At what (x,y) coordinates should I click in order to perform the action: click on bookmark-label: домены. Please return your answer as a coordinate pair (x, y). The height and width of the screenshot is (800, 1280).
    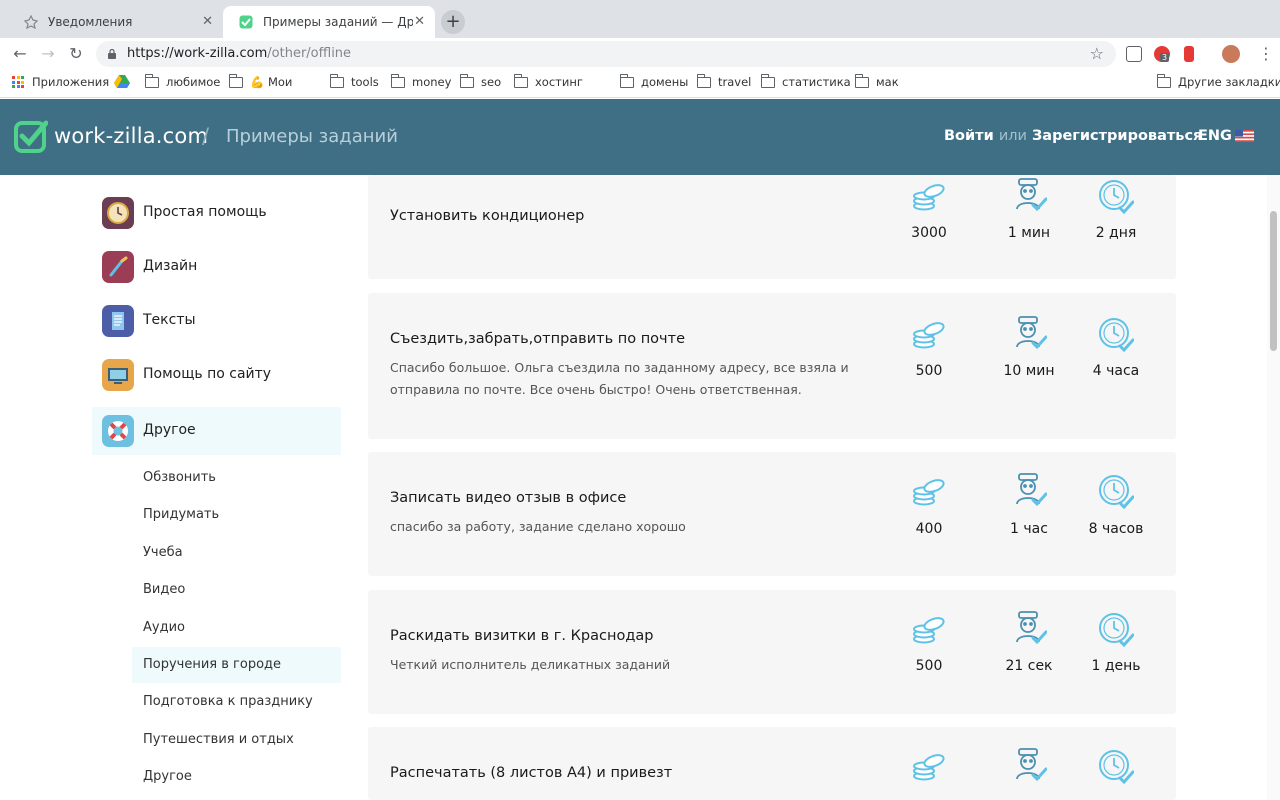
    Looking at the image, I should click on (665, 82).